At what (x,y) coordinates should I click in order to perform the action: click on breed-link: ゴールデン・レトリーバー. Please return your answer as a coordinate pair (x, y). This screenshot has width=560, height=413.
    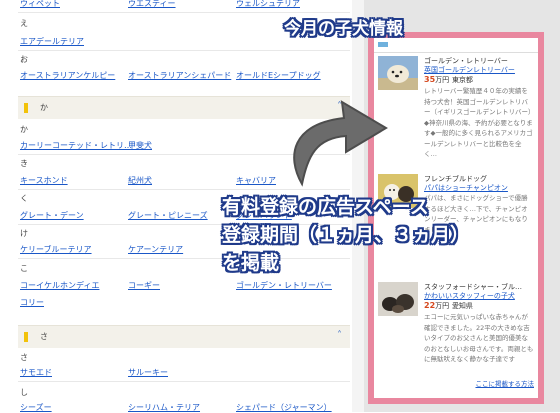
    Looking at the image, I should click on (284, 285).